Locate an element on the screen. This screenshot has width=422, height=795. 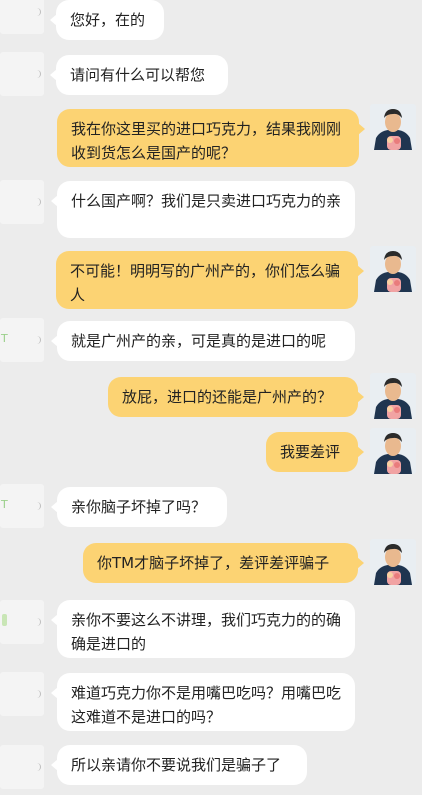
seller-message-bubble: 亲你不要这么不讲理，我们巧克力的的确确是进口的 is located at coordinates (203, 629).